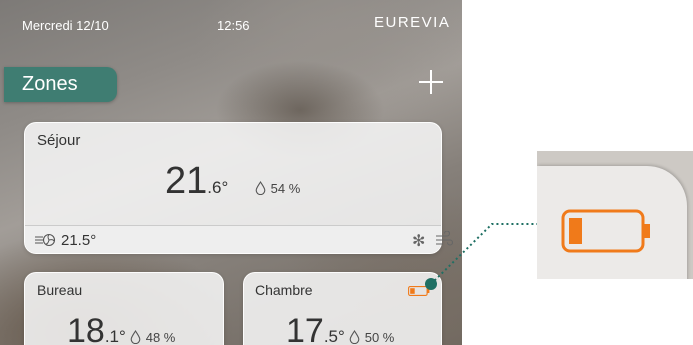  I want to click on callout-dot, so click(431, 284).